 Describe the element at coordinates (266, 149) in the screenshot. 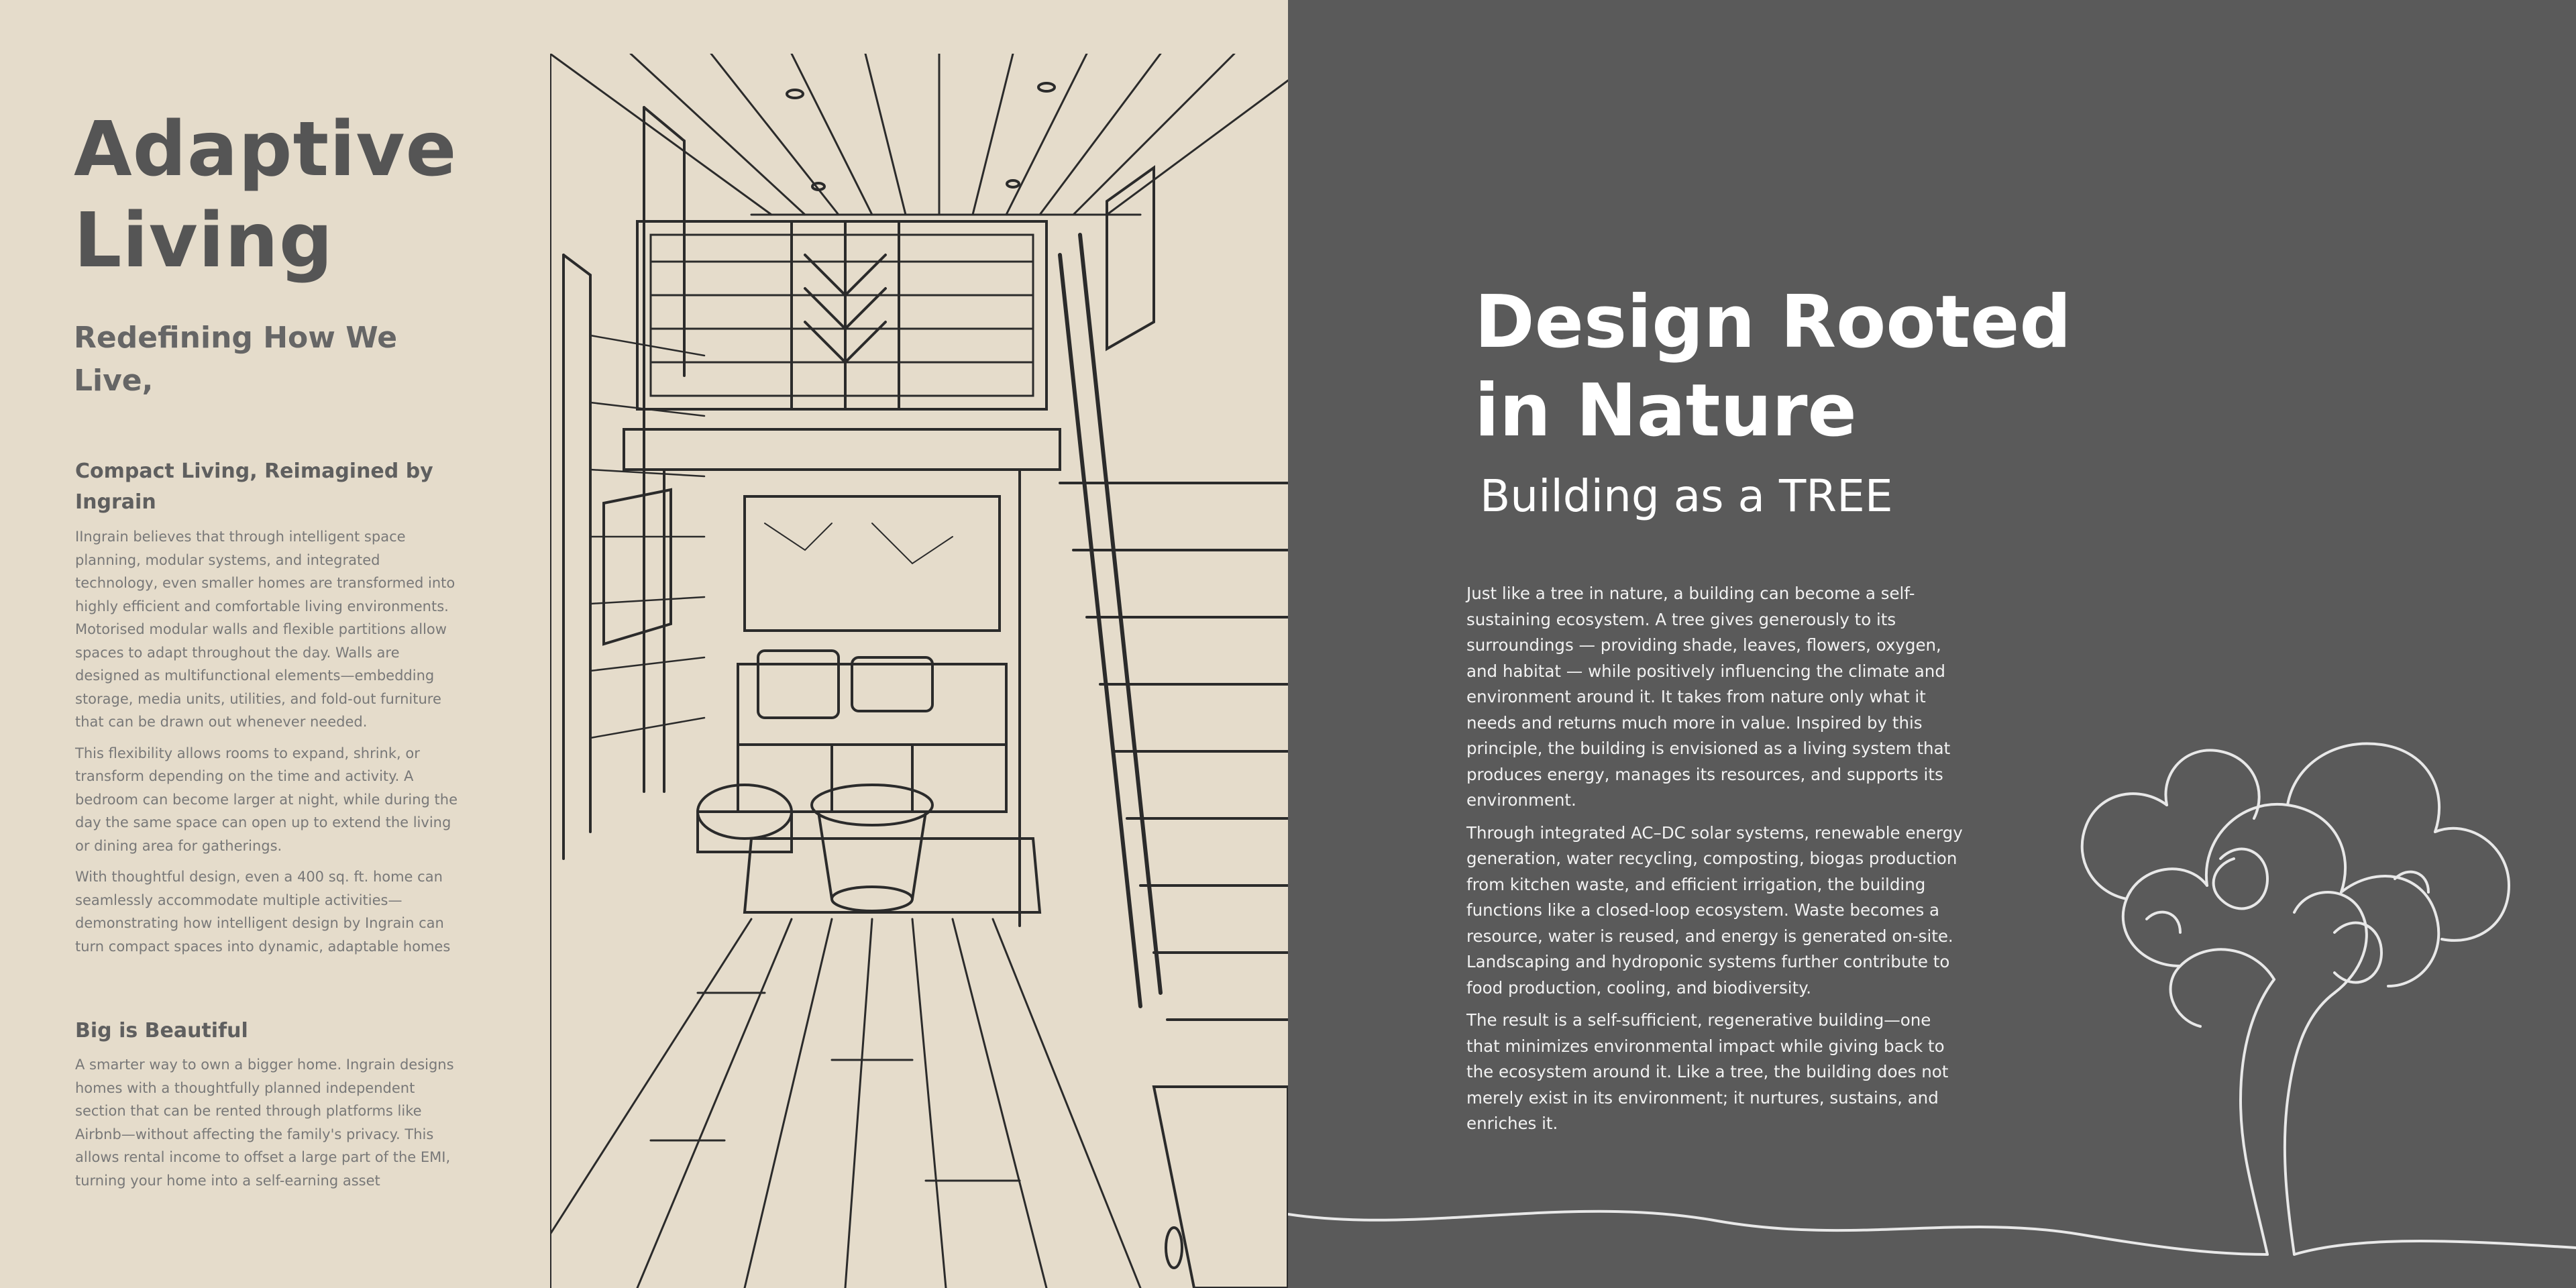

I see `title-line-1: Adaptive` at that location.